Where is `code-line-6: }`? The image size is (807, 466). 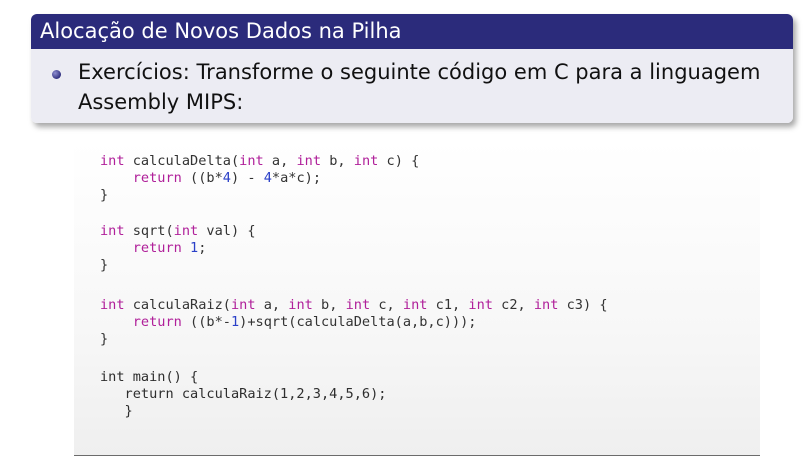
code-line-6: } is located at coordinates (104, 265).